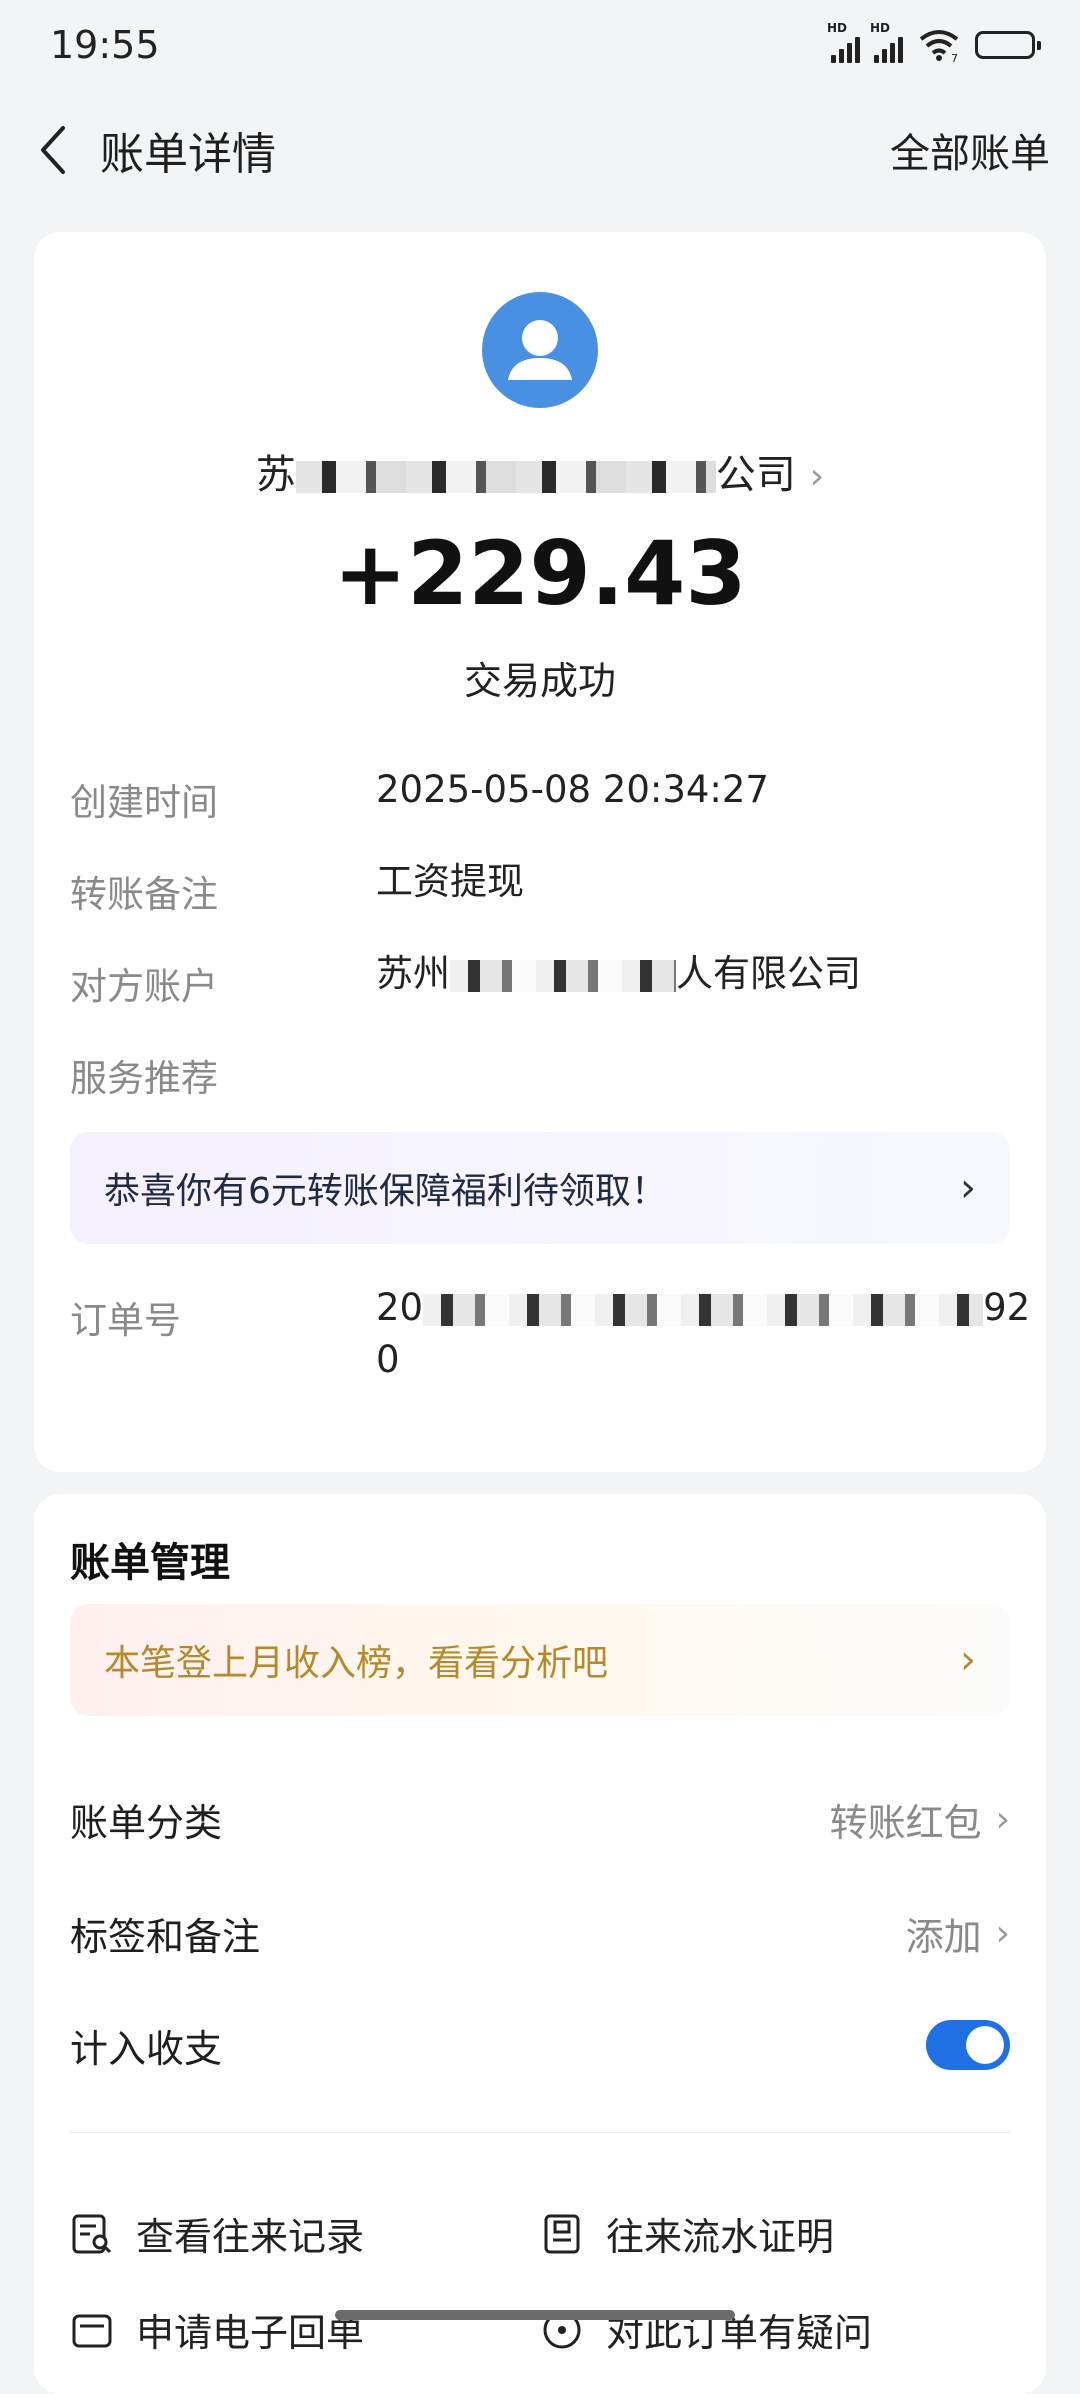 The width and height of the screenshot is (1080, 2394). Describe the element at coordinates (146, 1822) in the screenshot. I see `row-label: 账单分类` at that location.